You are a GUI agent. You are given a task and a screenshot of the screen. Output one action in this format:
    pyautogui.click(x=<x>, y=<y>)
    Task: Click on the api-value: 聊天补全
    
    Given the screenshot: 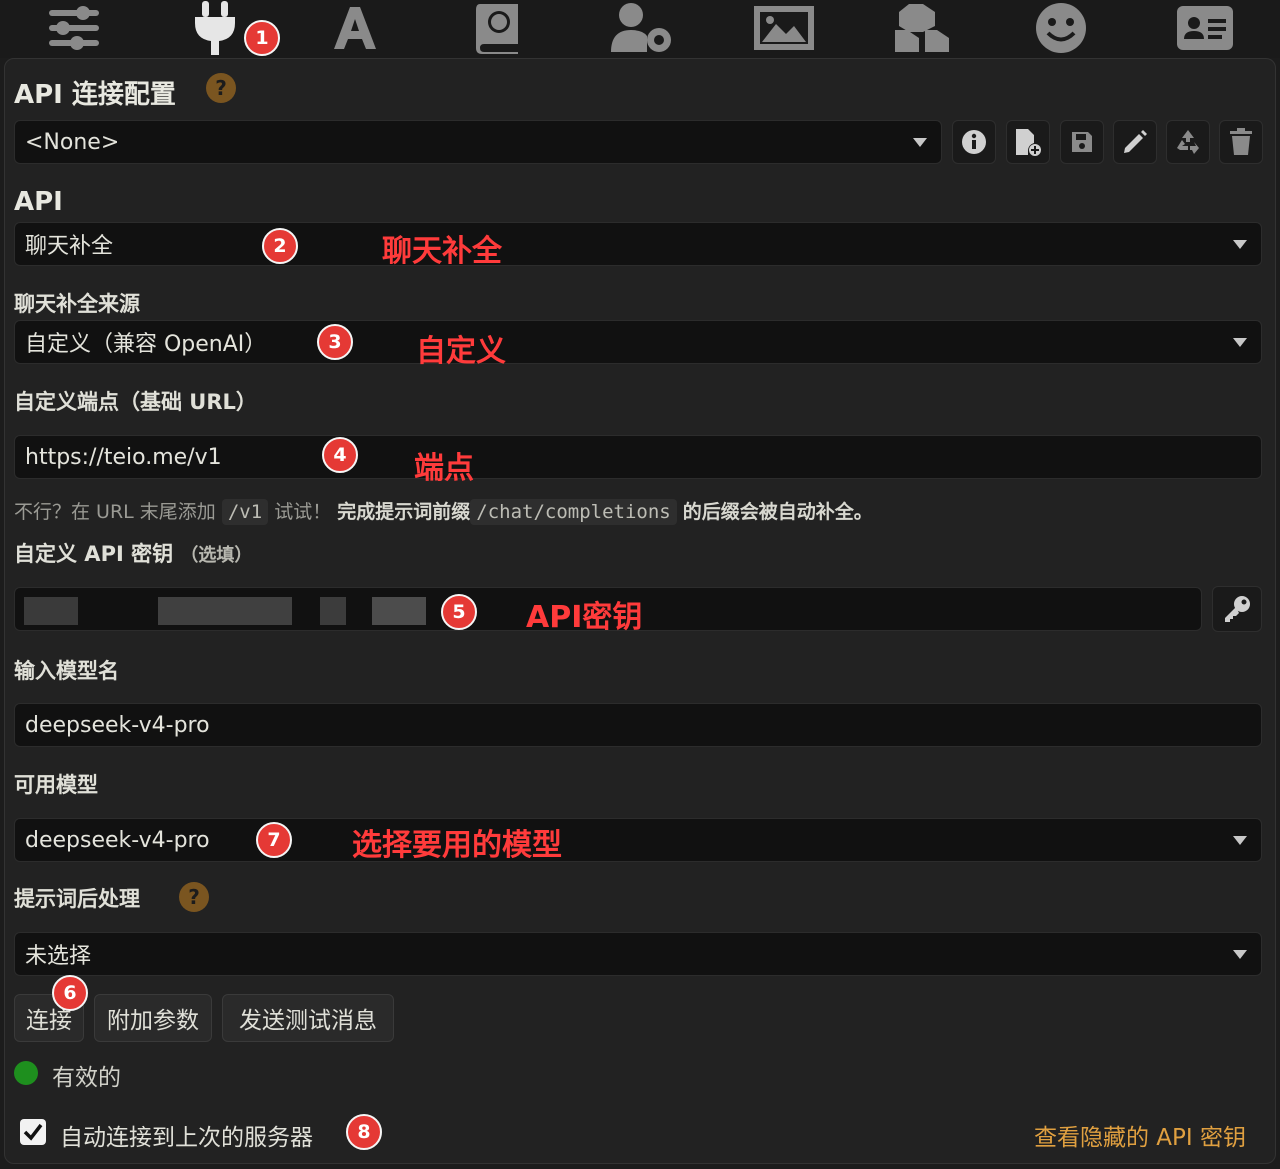 What is the action you would take?
    pyautogui.click(x=69, y=246)
    